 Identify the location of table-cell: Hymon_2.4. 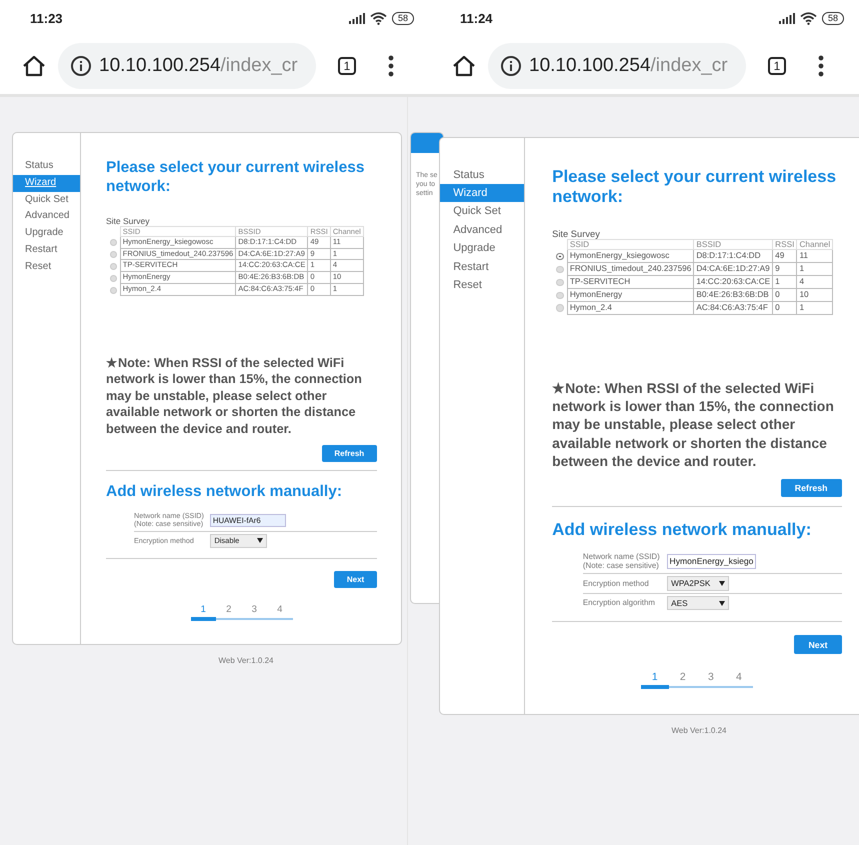
(630, 307).